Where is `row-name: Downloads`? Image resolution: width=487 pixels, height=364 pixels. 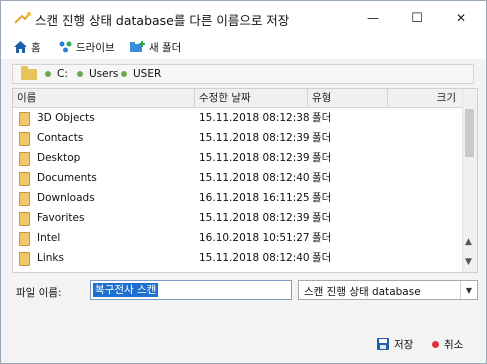 row-name: Downloads is located at coordinates (66, 198).